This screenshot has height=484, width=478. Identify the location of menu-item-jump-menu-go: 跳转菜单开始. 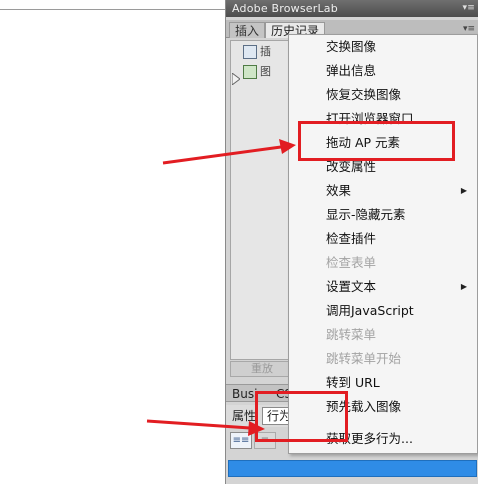
(383, 359).